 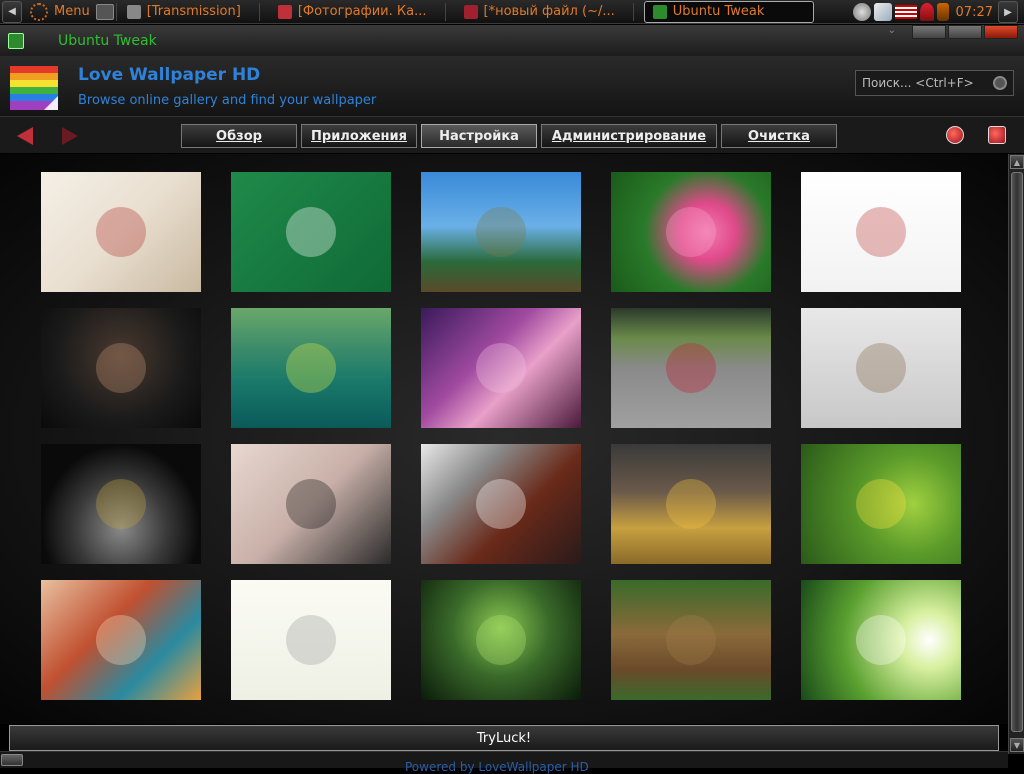 I want to click on wallpaper-thumbnail-motorcycle-race, so click(x=691, y=368).